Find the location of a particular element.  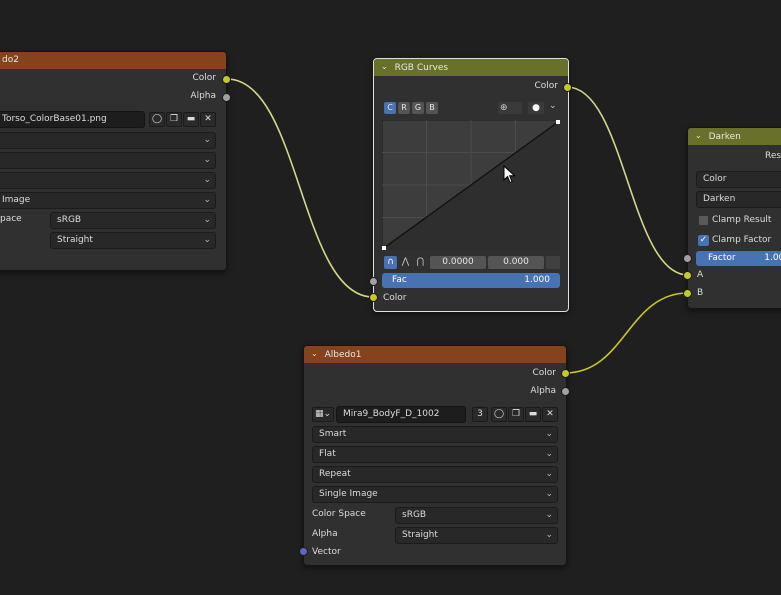

zoom-icon: ⊕ is located at coordinates (510, 108).